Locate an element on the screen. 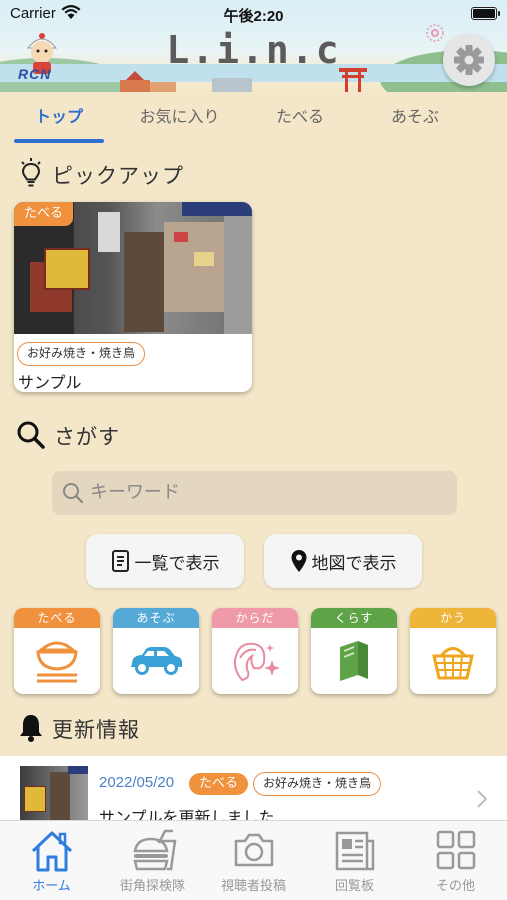  pickup-card: たべる お好み焼き・焼き鳥 サンプル is located at coordinates (133, 297).